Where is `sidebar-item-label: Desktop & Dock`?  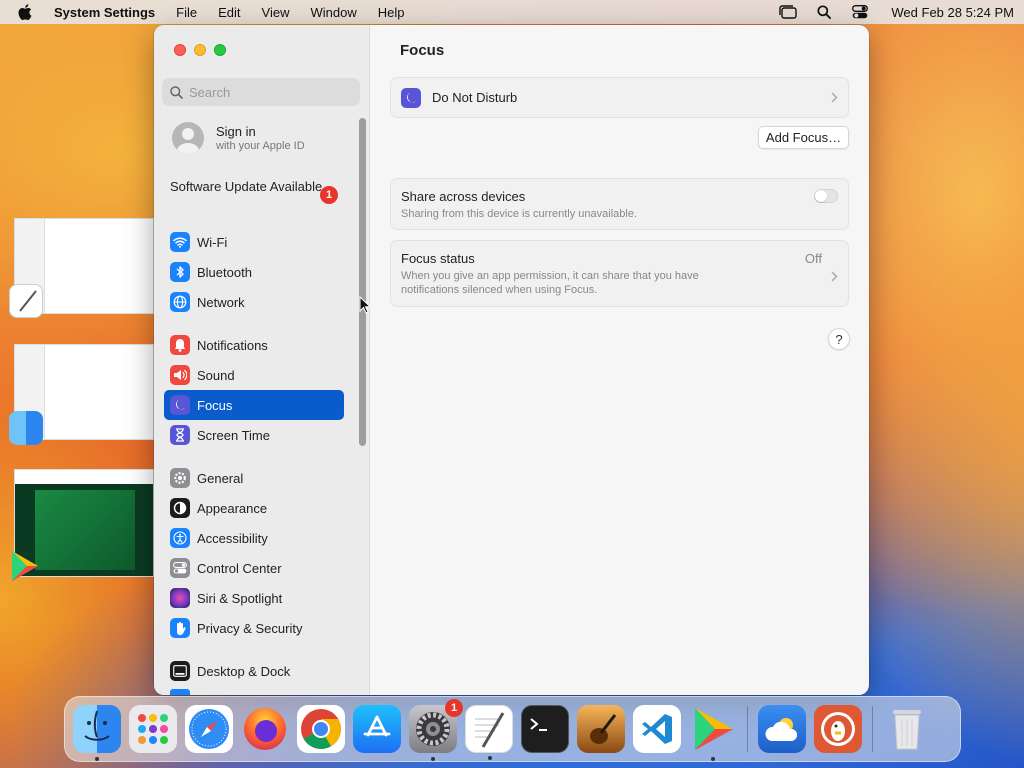 sidebar-item-label: Desktop & Dock is located at coordinates (244, 671).